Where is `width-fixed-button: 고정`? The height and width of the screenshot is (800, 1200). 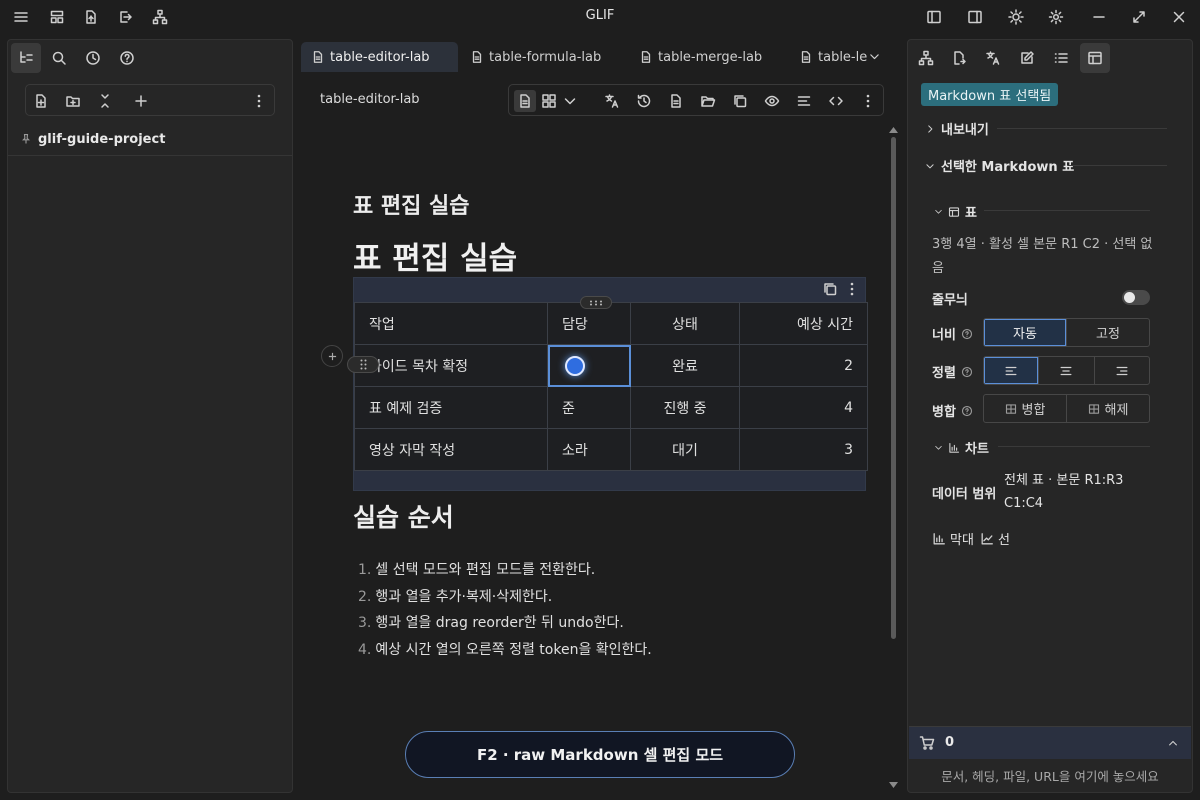 width-fixed-button: 고정 is located at coordinates (1107, 332).